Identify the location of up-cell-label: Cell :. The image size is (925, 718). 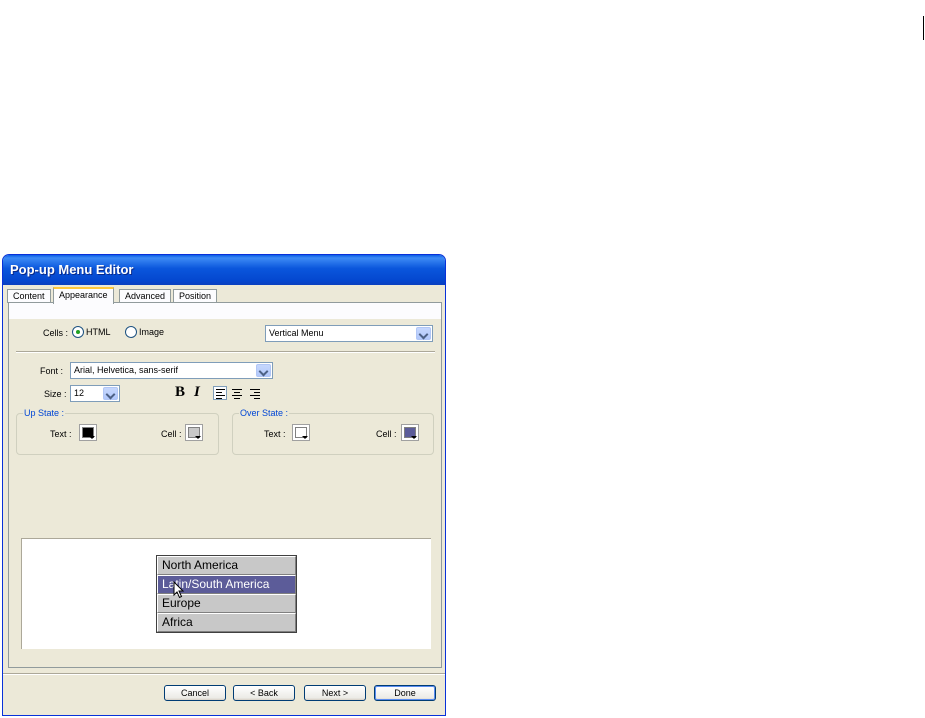
(171, 434).